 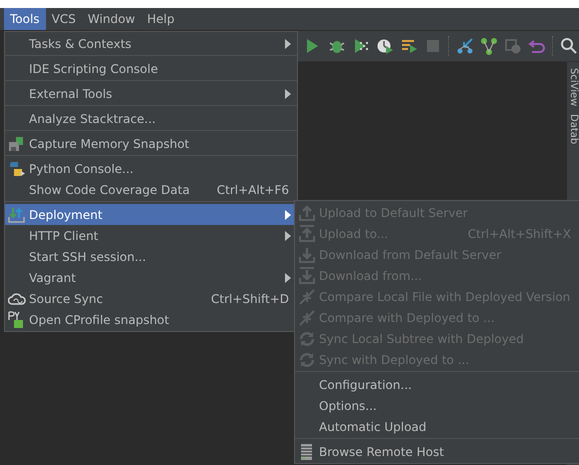 What do you see at coordinates (151, 43) in the screenshot?
I see `menu-item: Tasks & Contexts` at bounding box center [151, 43].